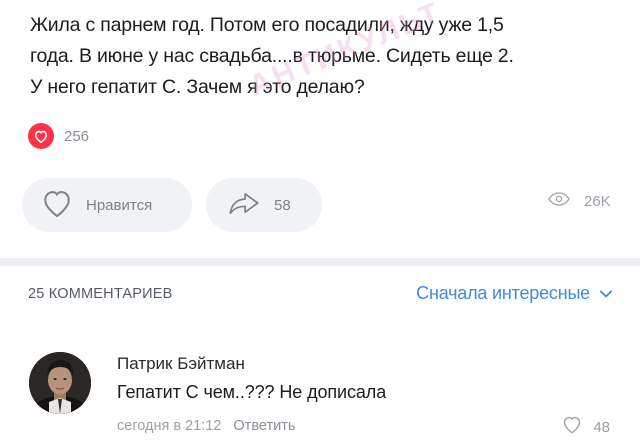 The width and height of the screenshot is (640, 441). Describe the element at coordinates (503, 293) in the screenshot. I see `sort-label: Сначала интересные` at that location.